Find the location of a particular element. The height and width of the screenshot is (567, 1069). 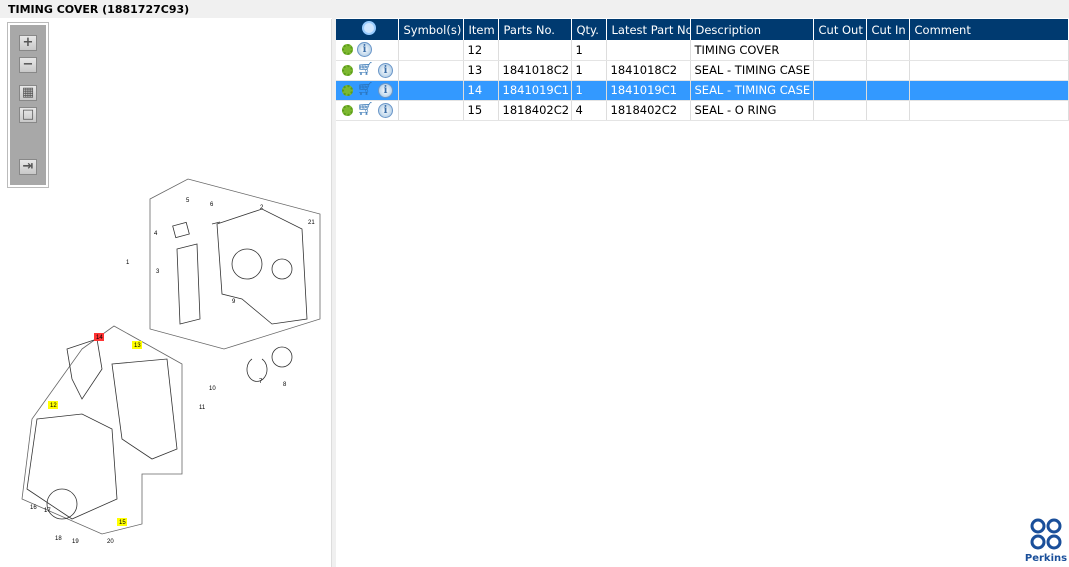

table-row: 🛒︎ i 15 1818402C2 4 1818402C2 SEAL - O RING is located at coordinates (702, 110).